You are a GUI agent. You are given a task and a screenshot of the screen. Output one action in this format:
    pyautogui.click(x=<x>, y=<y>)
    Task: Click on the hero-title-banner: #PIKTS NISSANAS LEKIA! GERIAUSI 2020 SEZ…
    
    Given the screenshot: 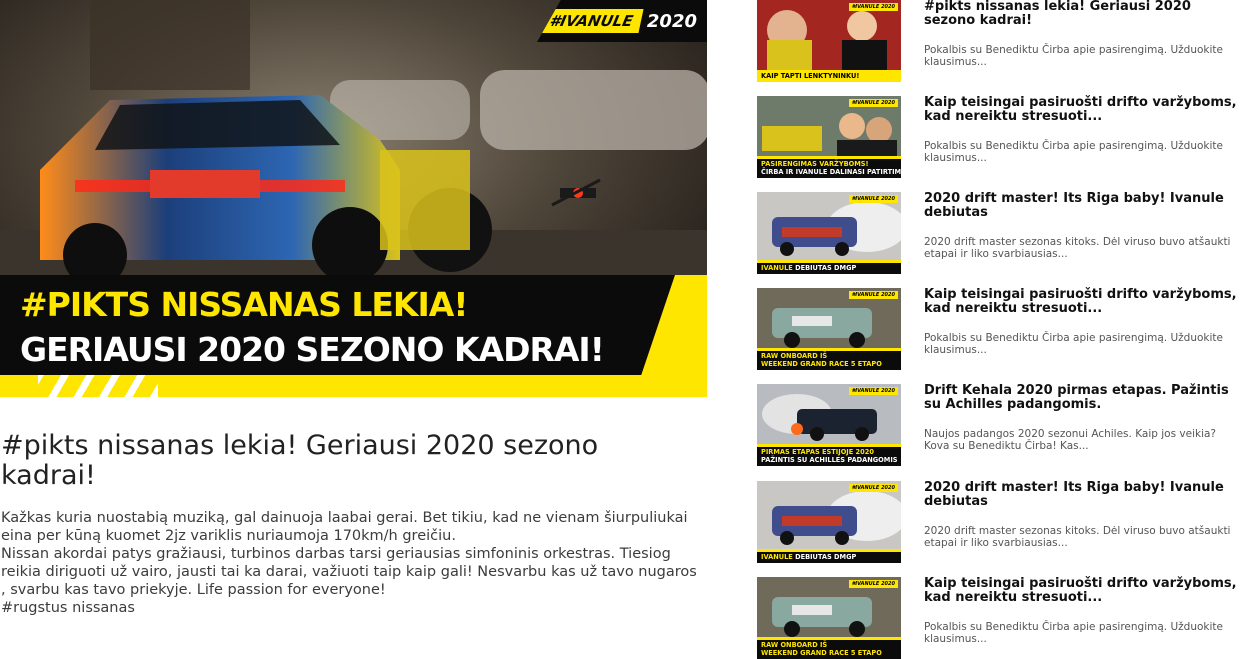 What is the action you would take?
    pyautogui.click(x=353, y=336)
    